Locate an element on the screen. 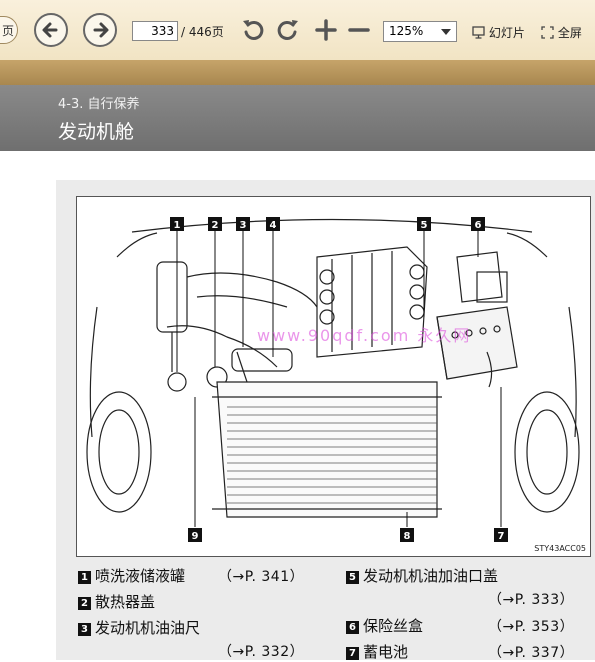 Image resolution: width=595 pixels, height=662 pixels. svg-text: 1 is located at coordinates (177, 225).